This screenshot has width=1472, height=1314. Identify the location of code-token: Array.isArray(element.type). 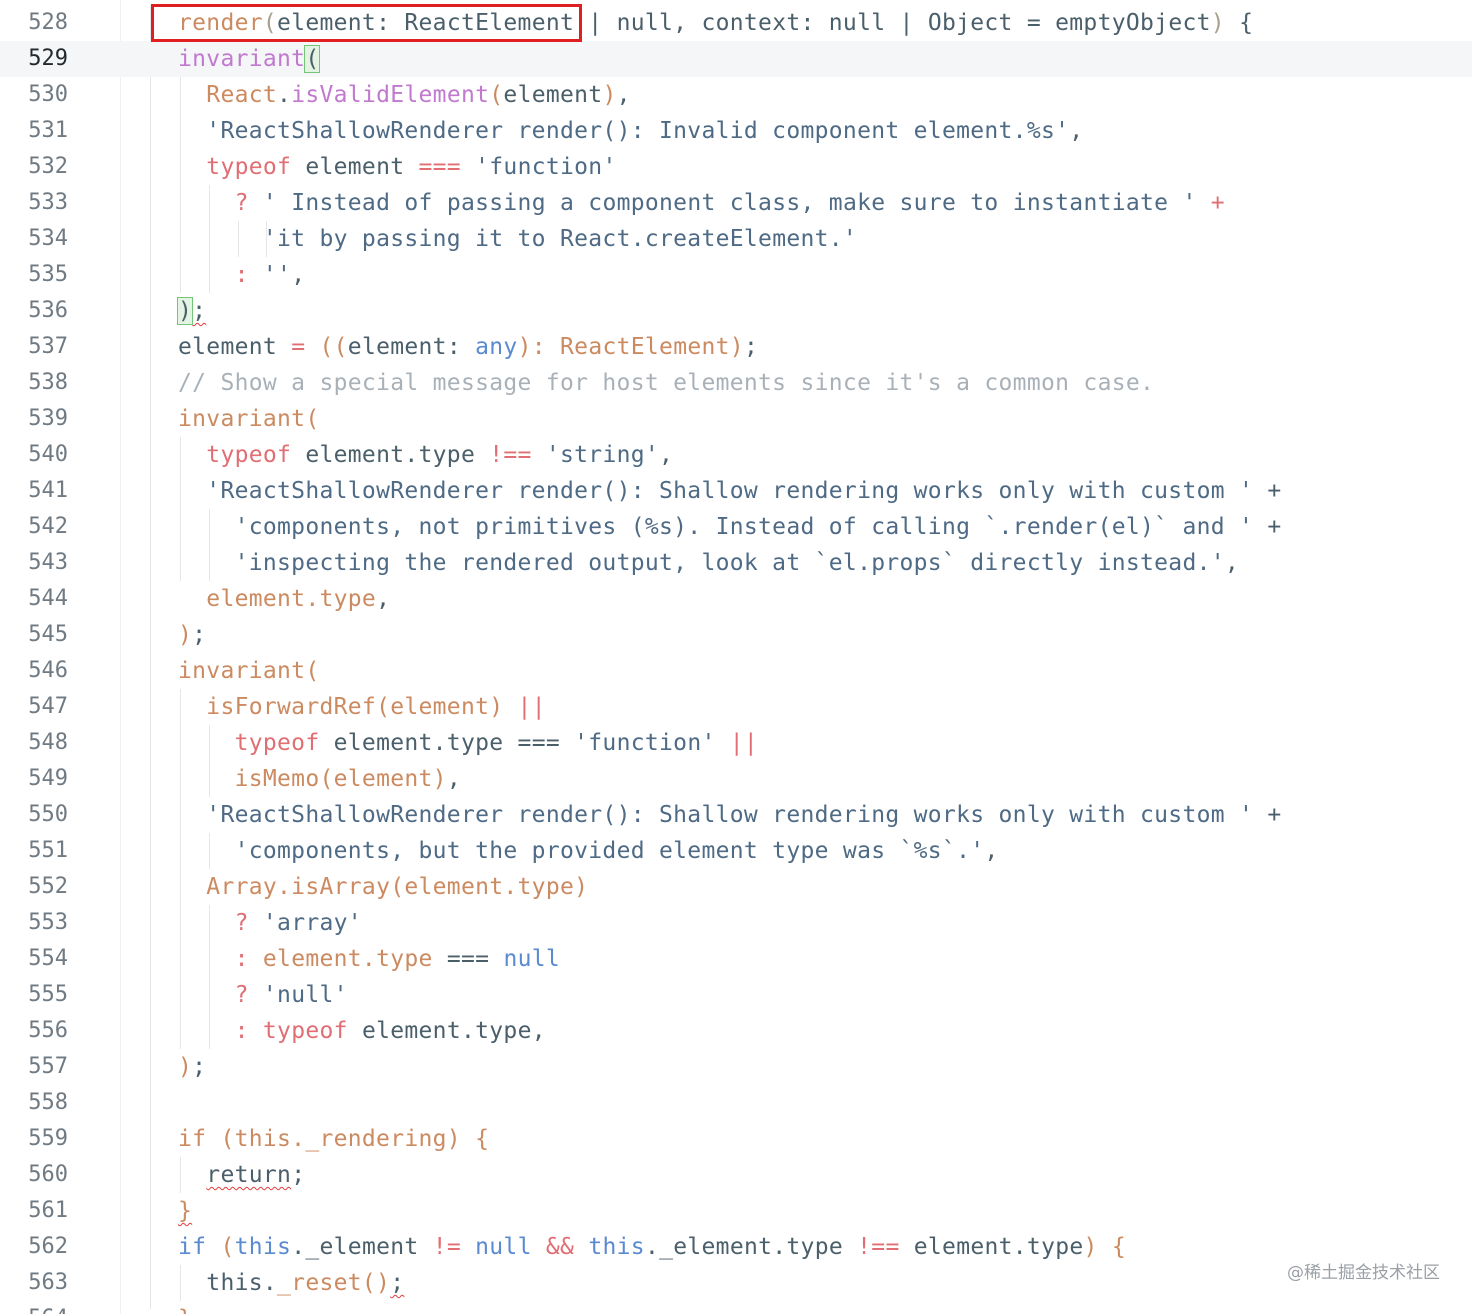
(397, 887).